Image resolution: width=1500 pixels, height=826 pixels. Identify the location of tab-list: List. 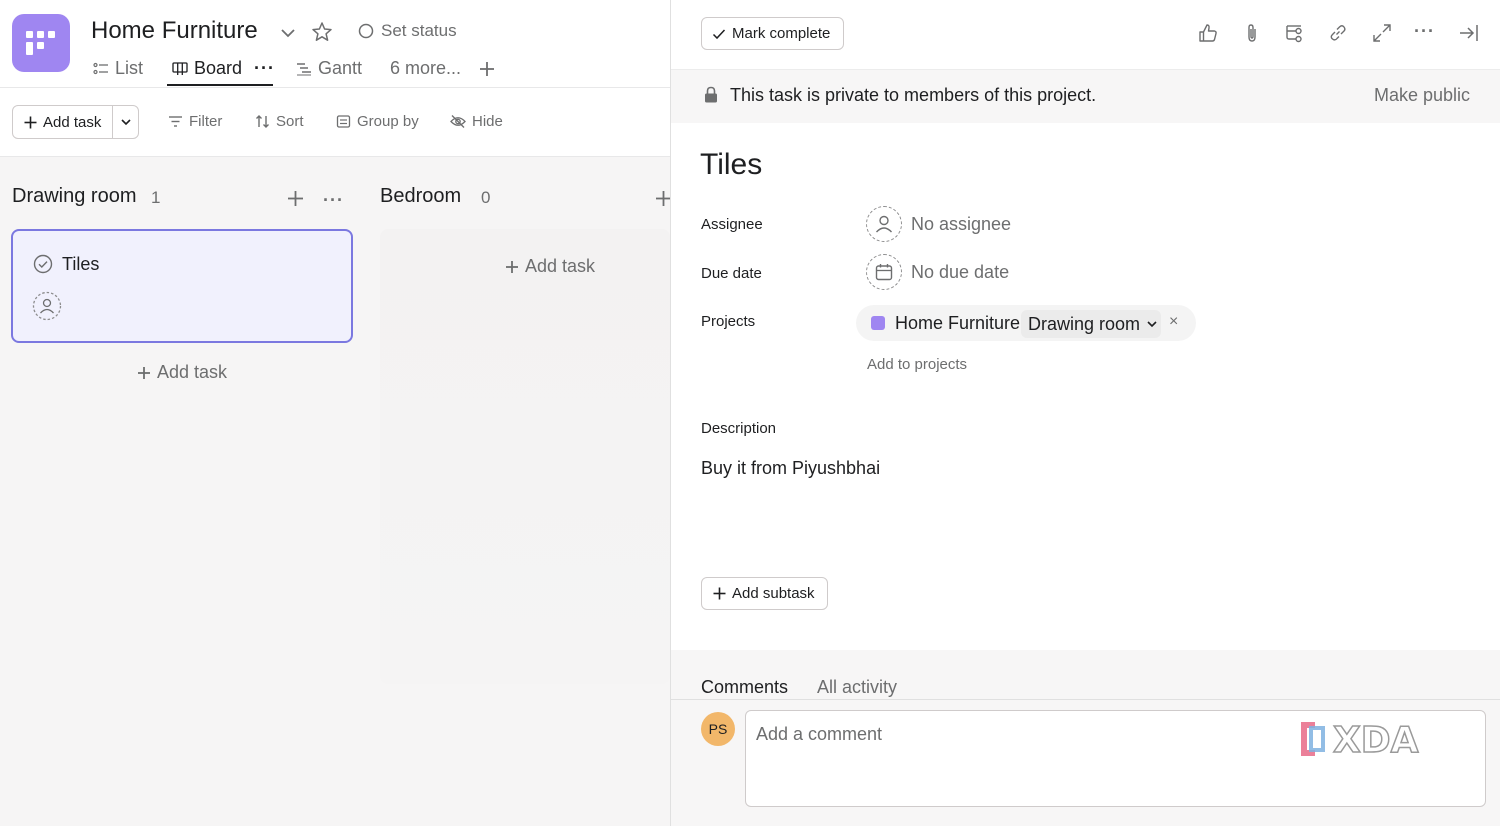
(118, 68).